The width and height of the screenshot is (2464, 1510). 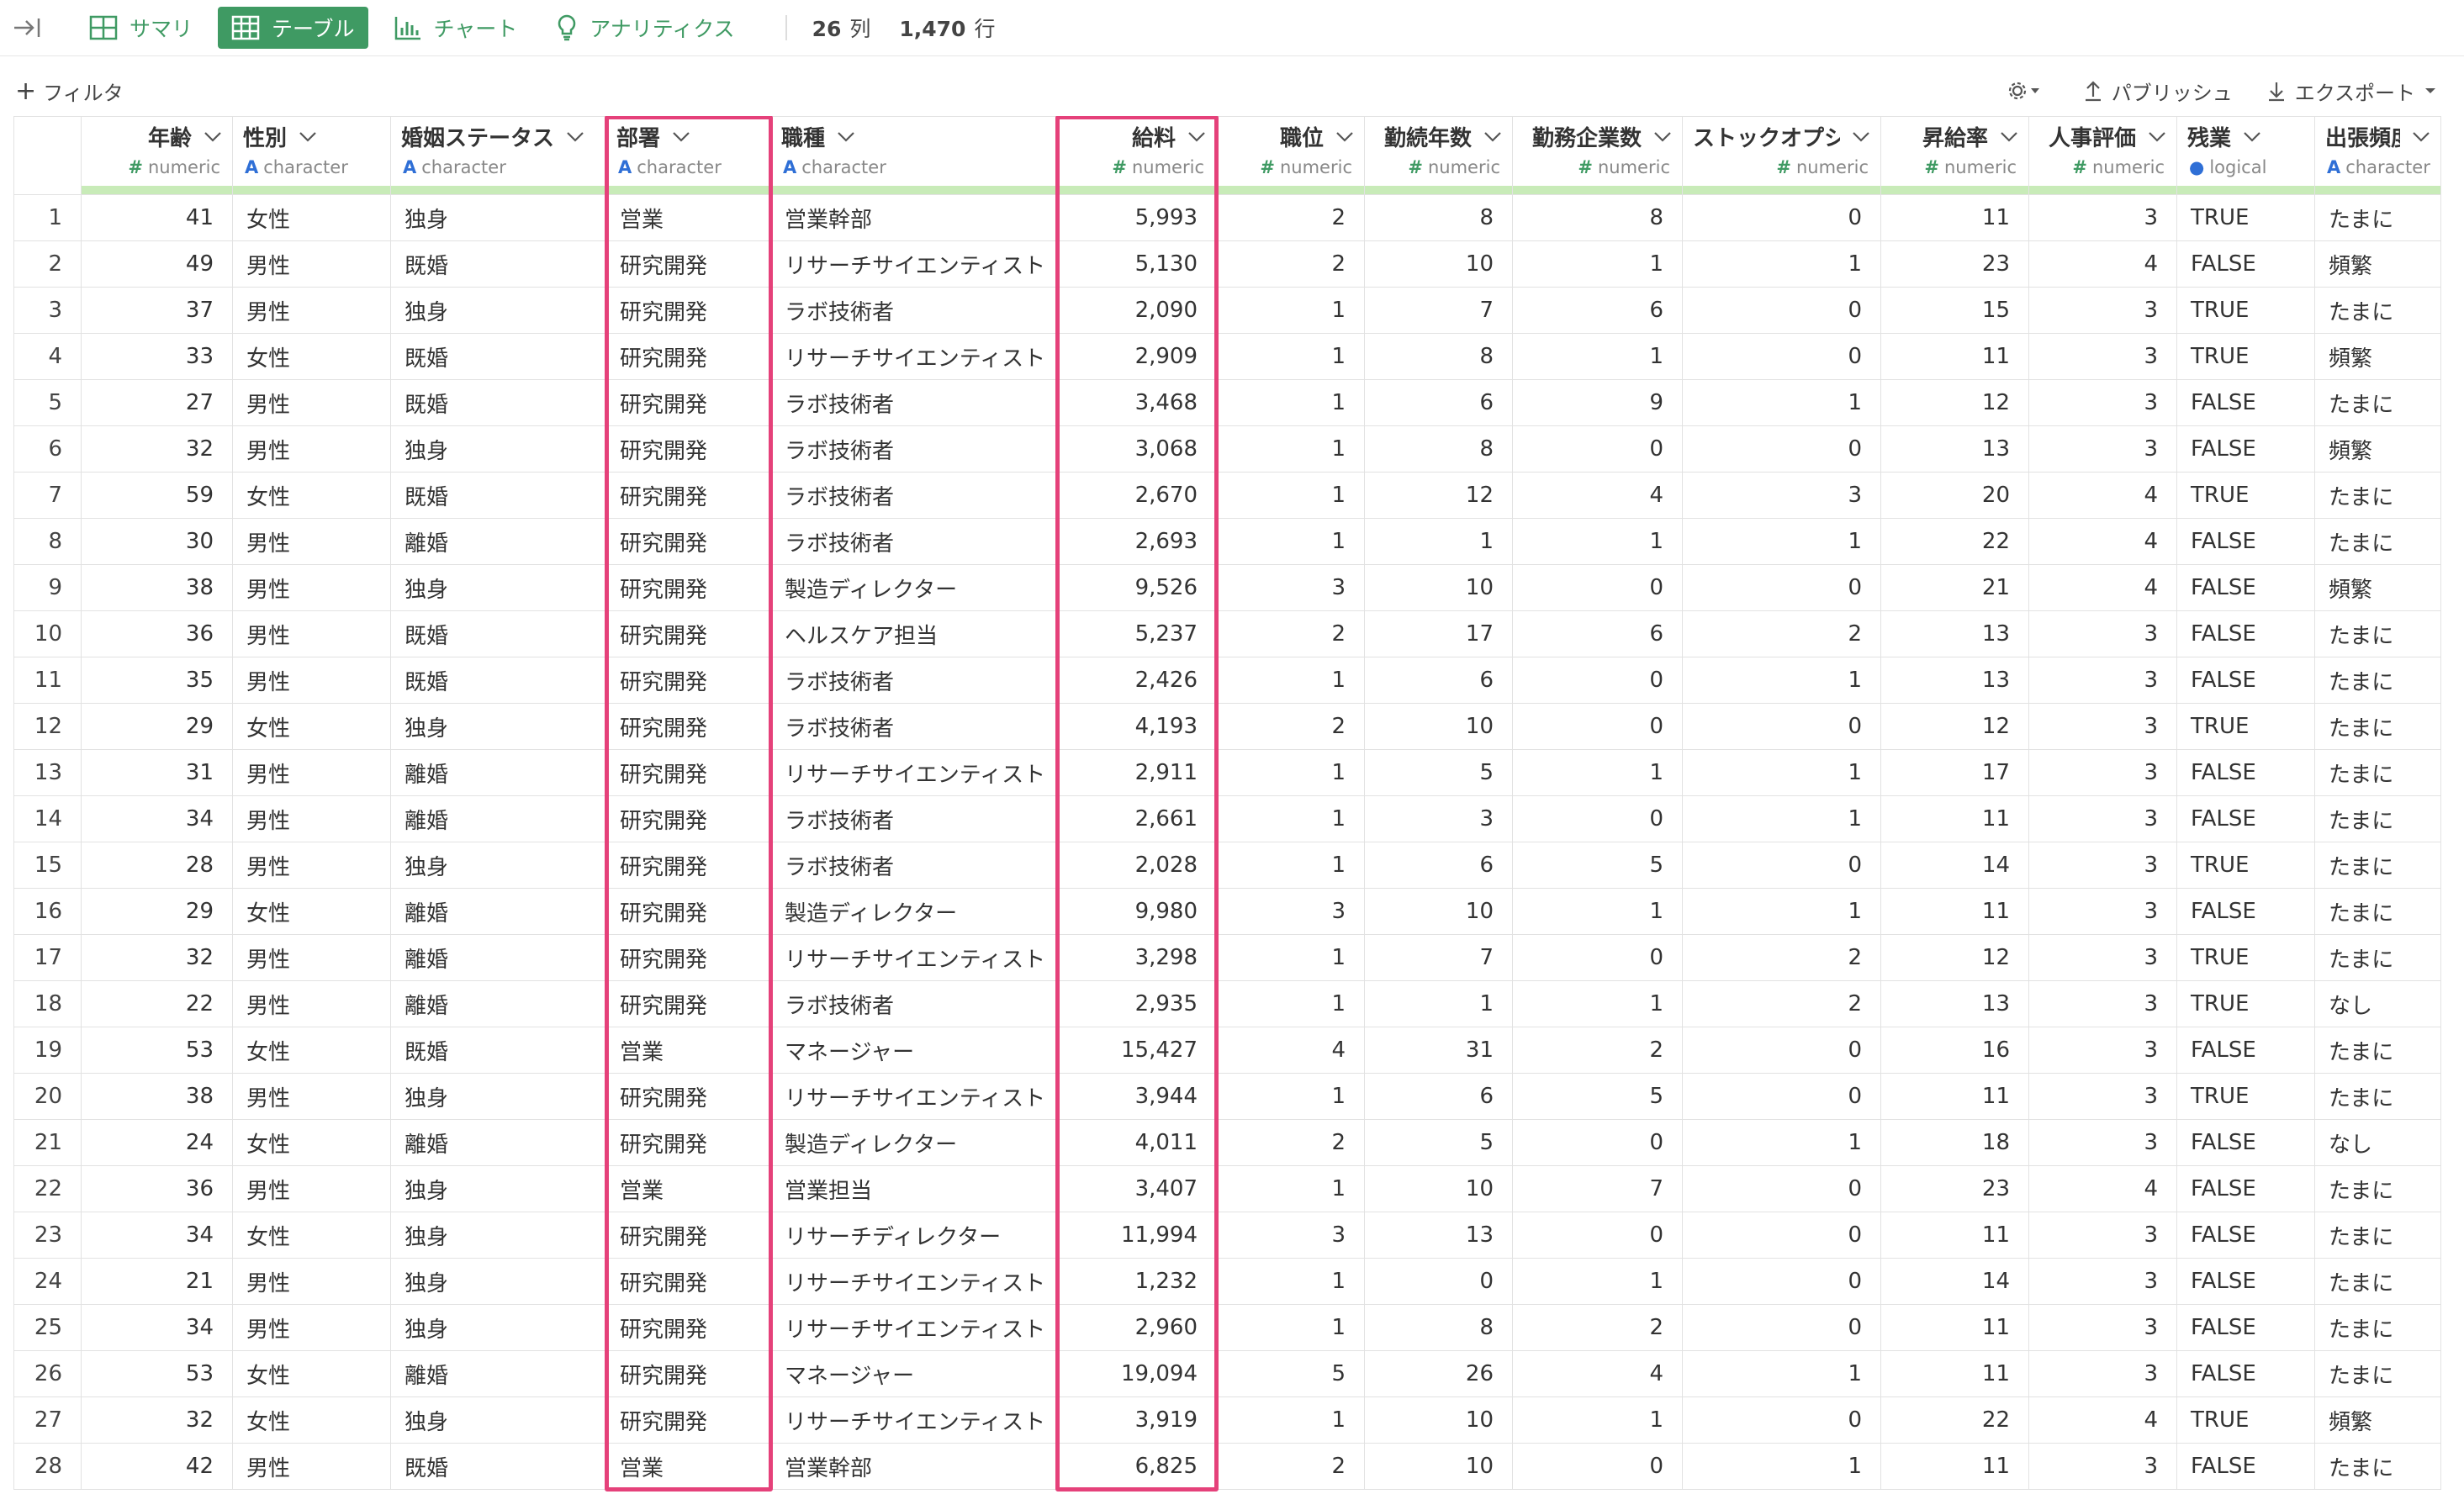 I want to click on table-cell: 53, so click(x=157, y=1050).